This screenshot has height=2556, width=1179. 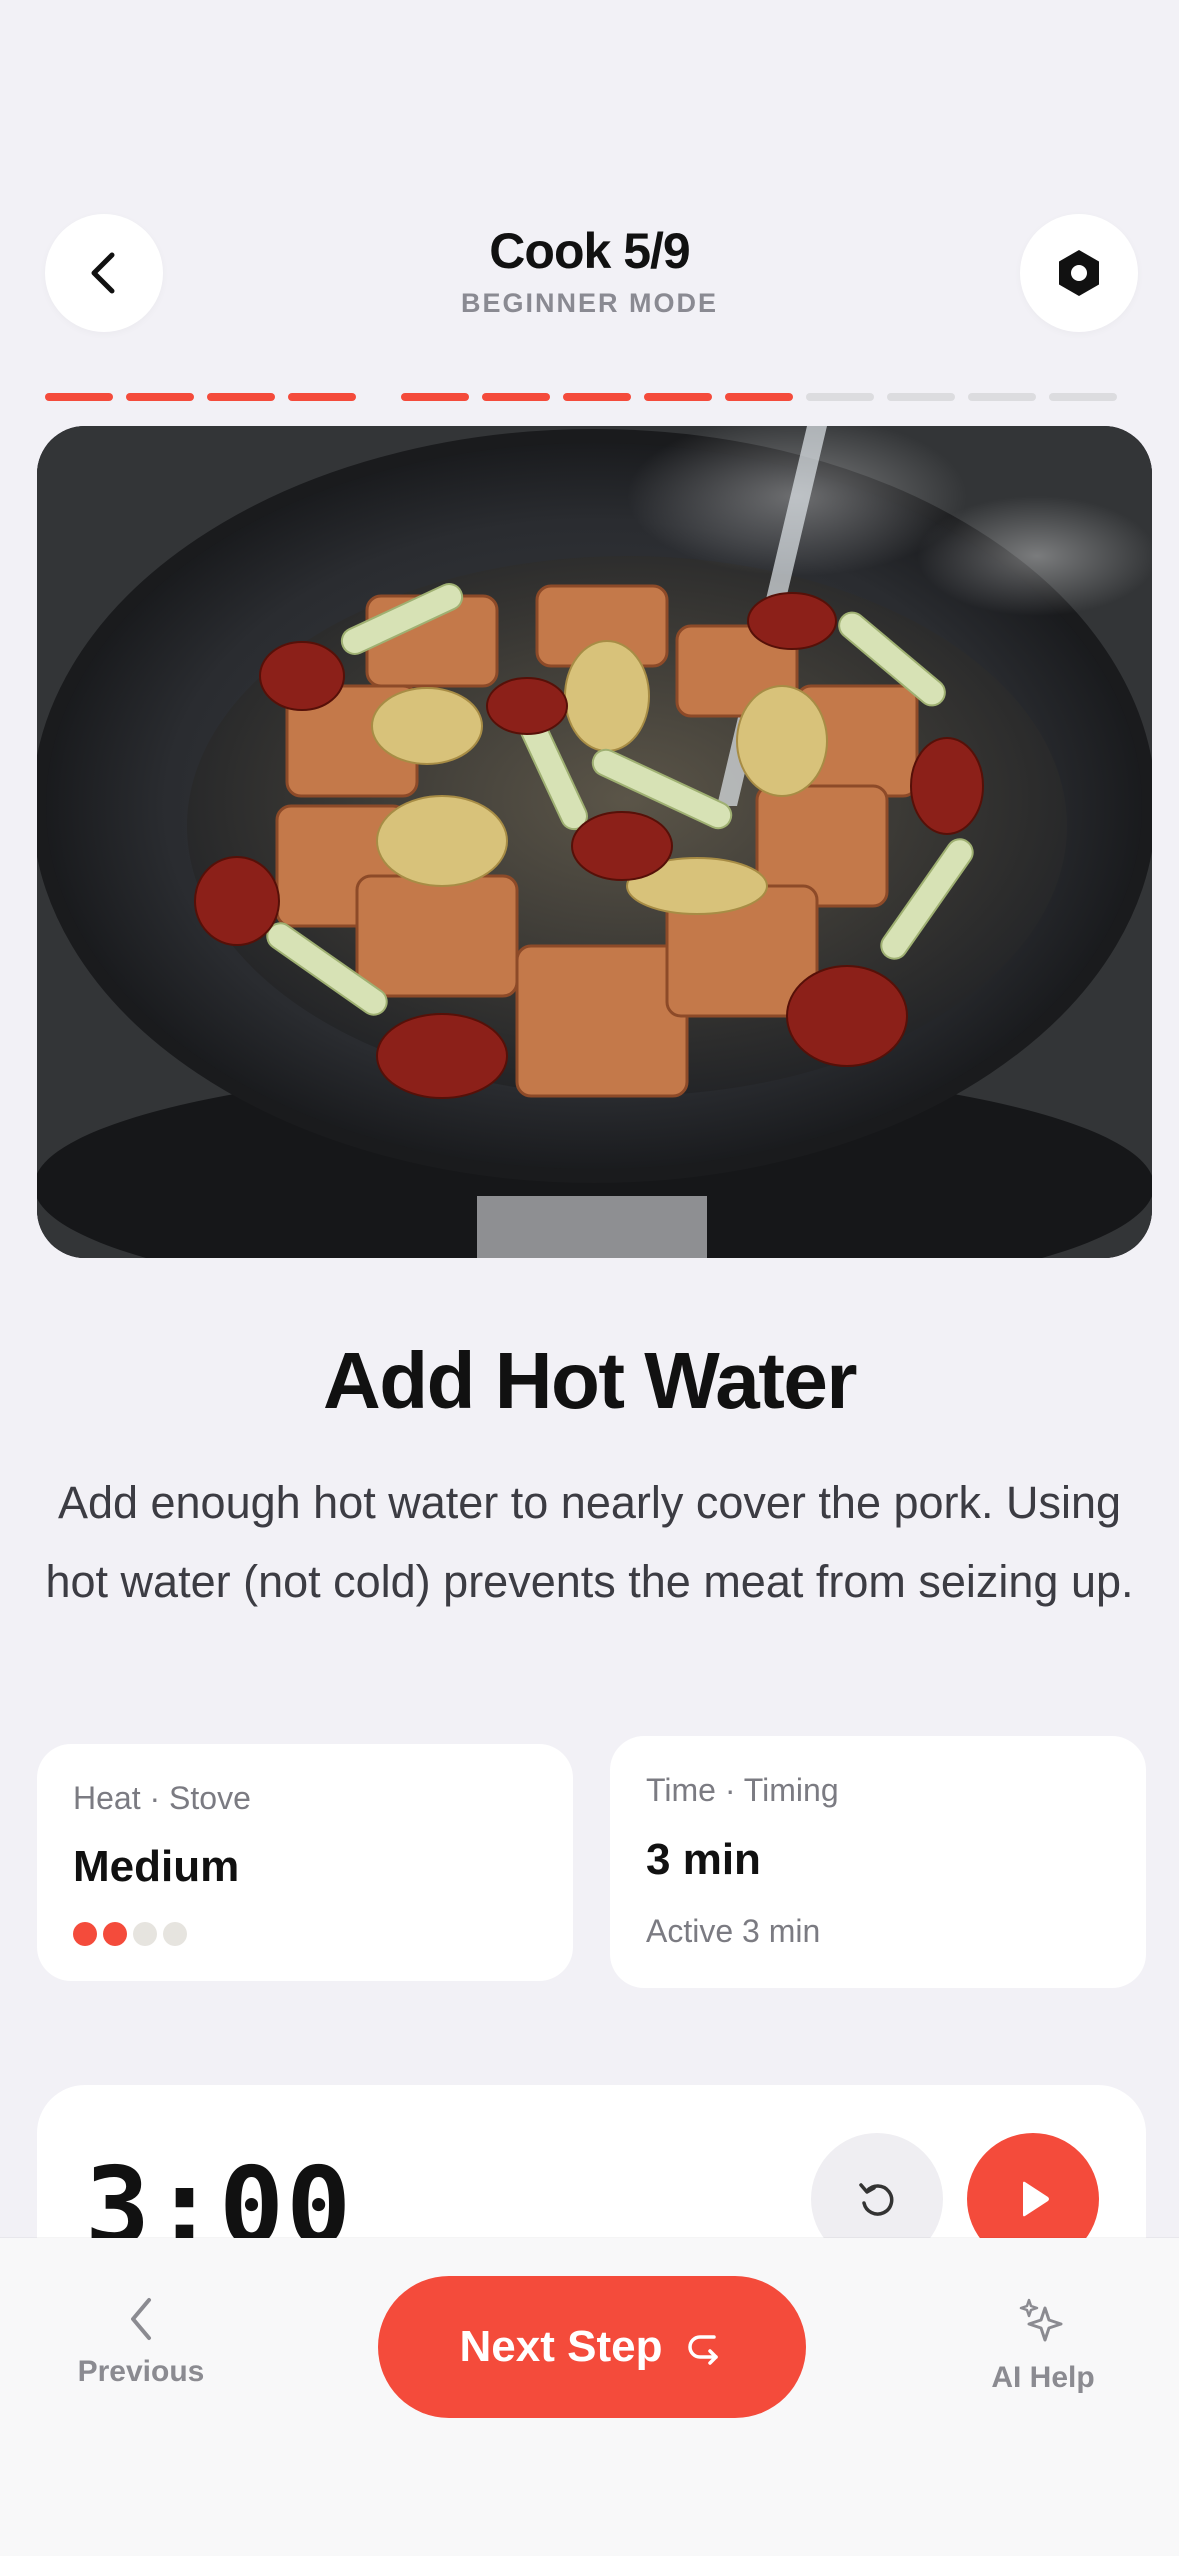 What do you see at coordinates (1036, 2199) in the screenshot?
I see `play-icon` at bounding box center [1036, 2199].